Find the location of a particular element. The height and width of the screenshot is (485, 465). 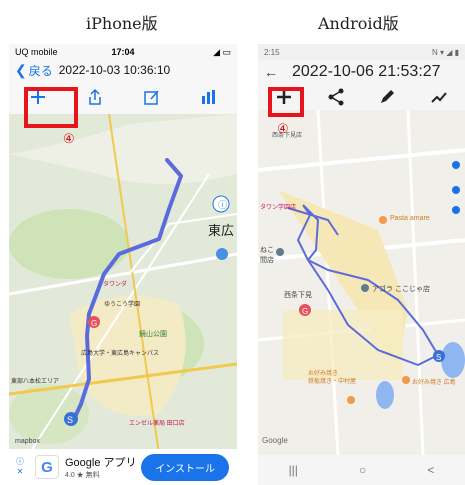

battery-icon: ◢ ▭ is located at coordinates (222, 51).